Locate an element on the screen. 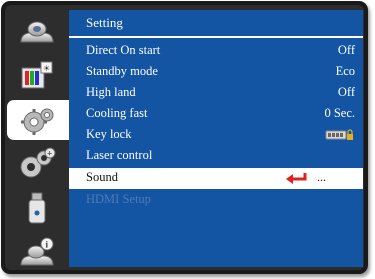  tab-usb-memory is located at coordinates (37, 208).